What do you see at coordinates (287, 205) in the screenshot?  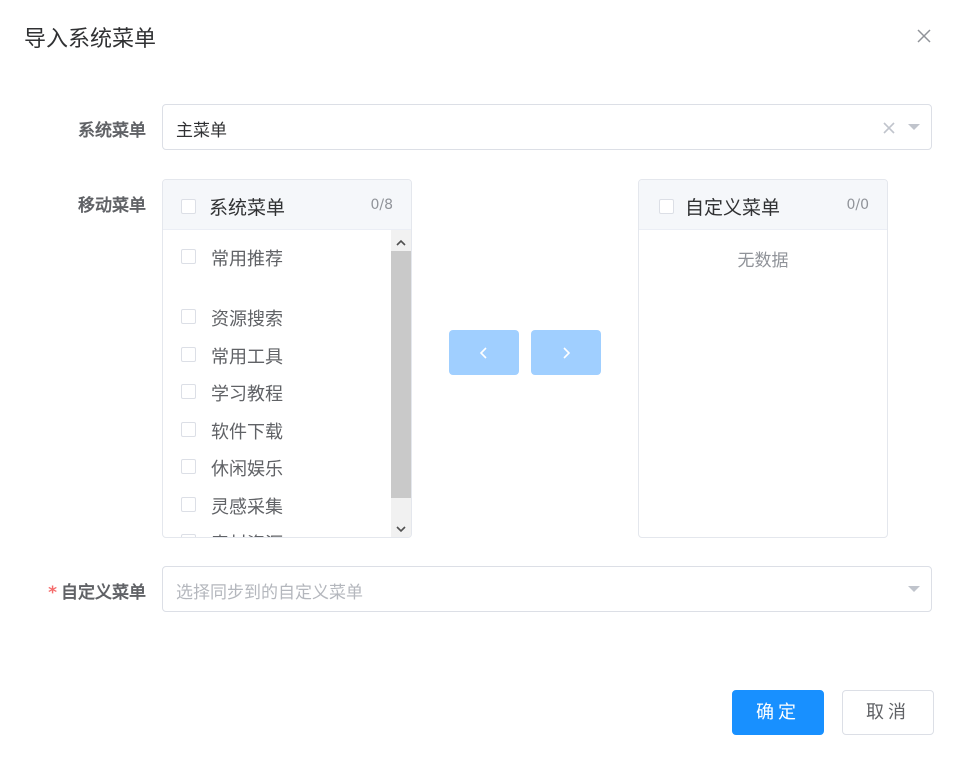 I see `transfer-left-header: 系统菜单 0/8` at bounding box center [287, 205].